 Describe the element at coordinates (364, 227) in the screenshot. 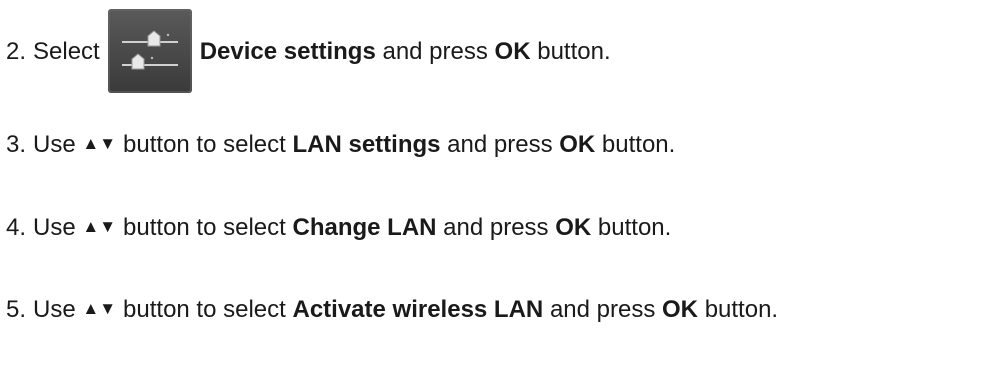

I see `setting-name: Change LAN` at that location.